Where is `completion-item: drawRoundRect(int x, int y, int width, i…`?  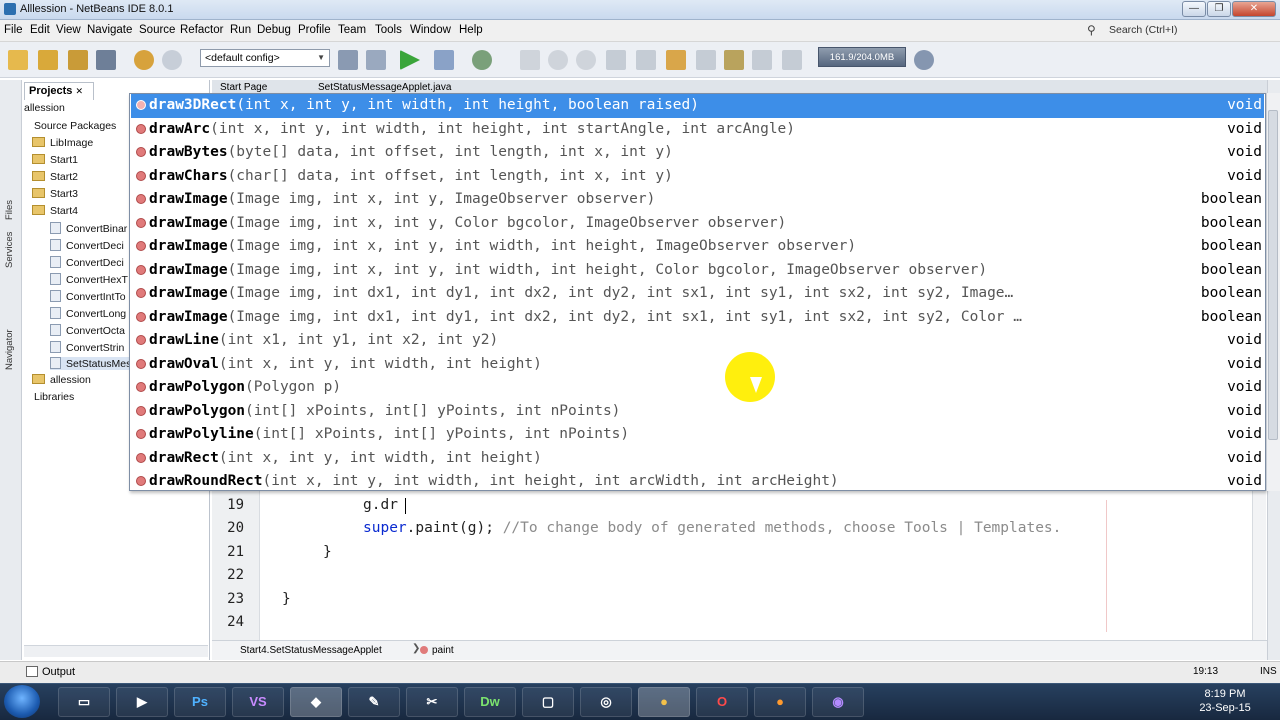 completion-item: drawRoundRect(int x, int y, int width, i… is located at coordinates (697, 482).